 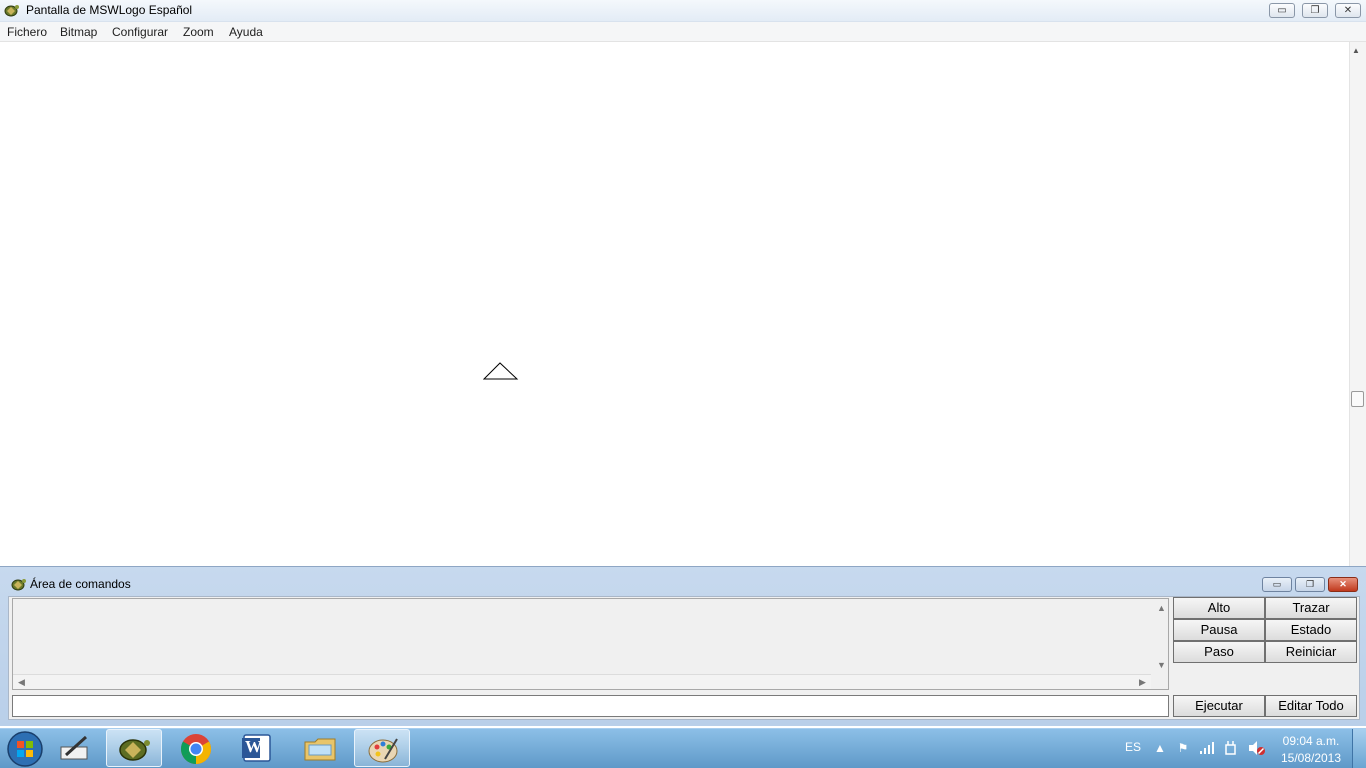 What do you see at coordinates (1257, 748) in the screenshot?
I see `volume-muted-icon` at bounding box center [1257, 748].